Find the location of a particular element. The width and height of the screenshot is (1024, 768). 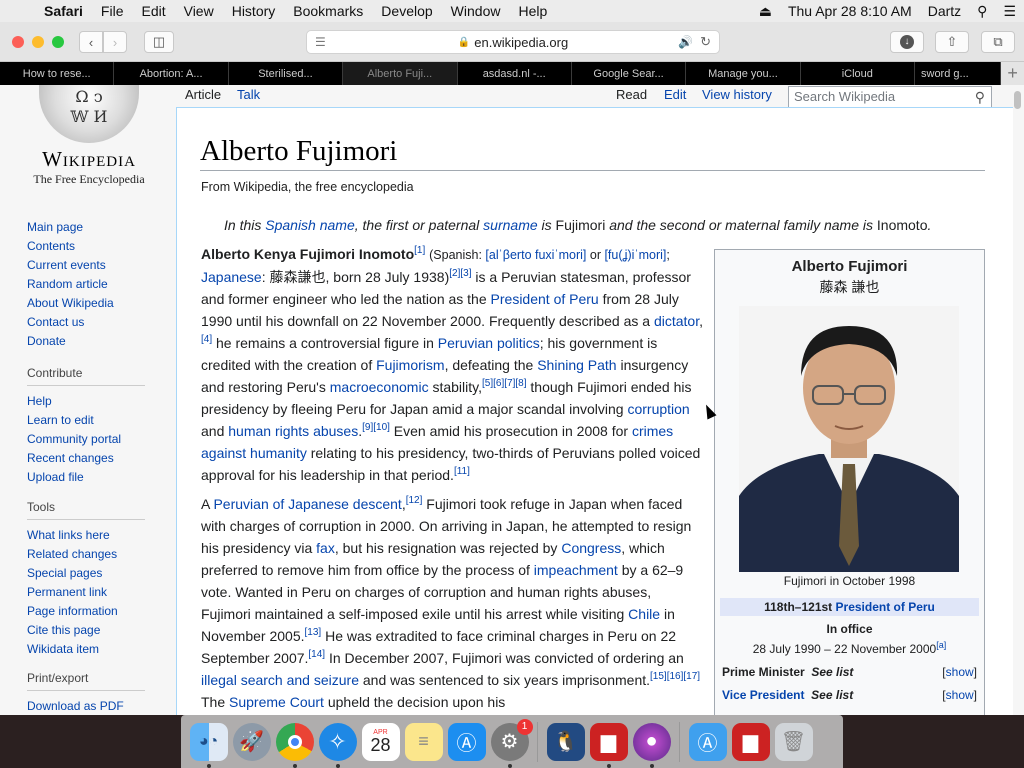

sidebar-item-upload-file: Upload file is located at coordinates (86, 477).